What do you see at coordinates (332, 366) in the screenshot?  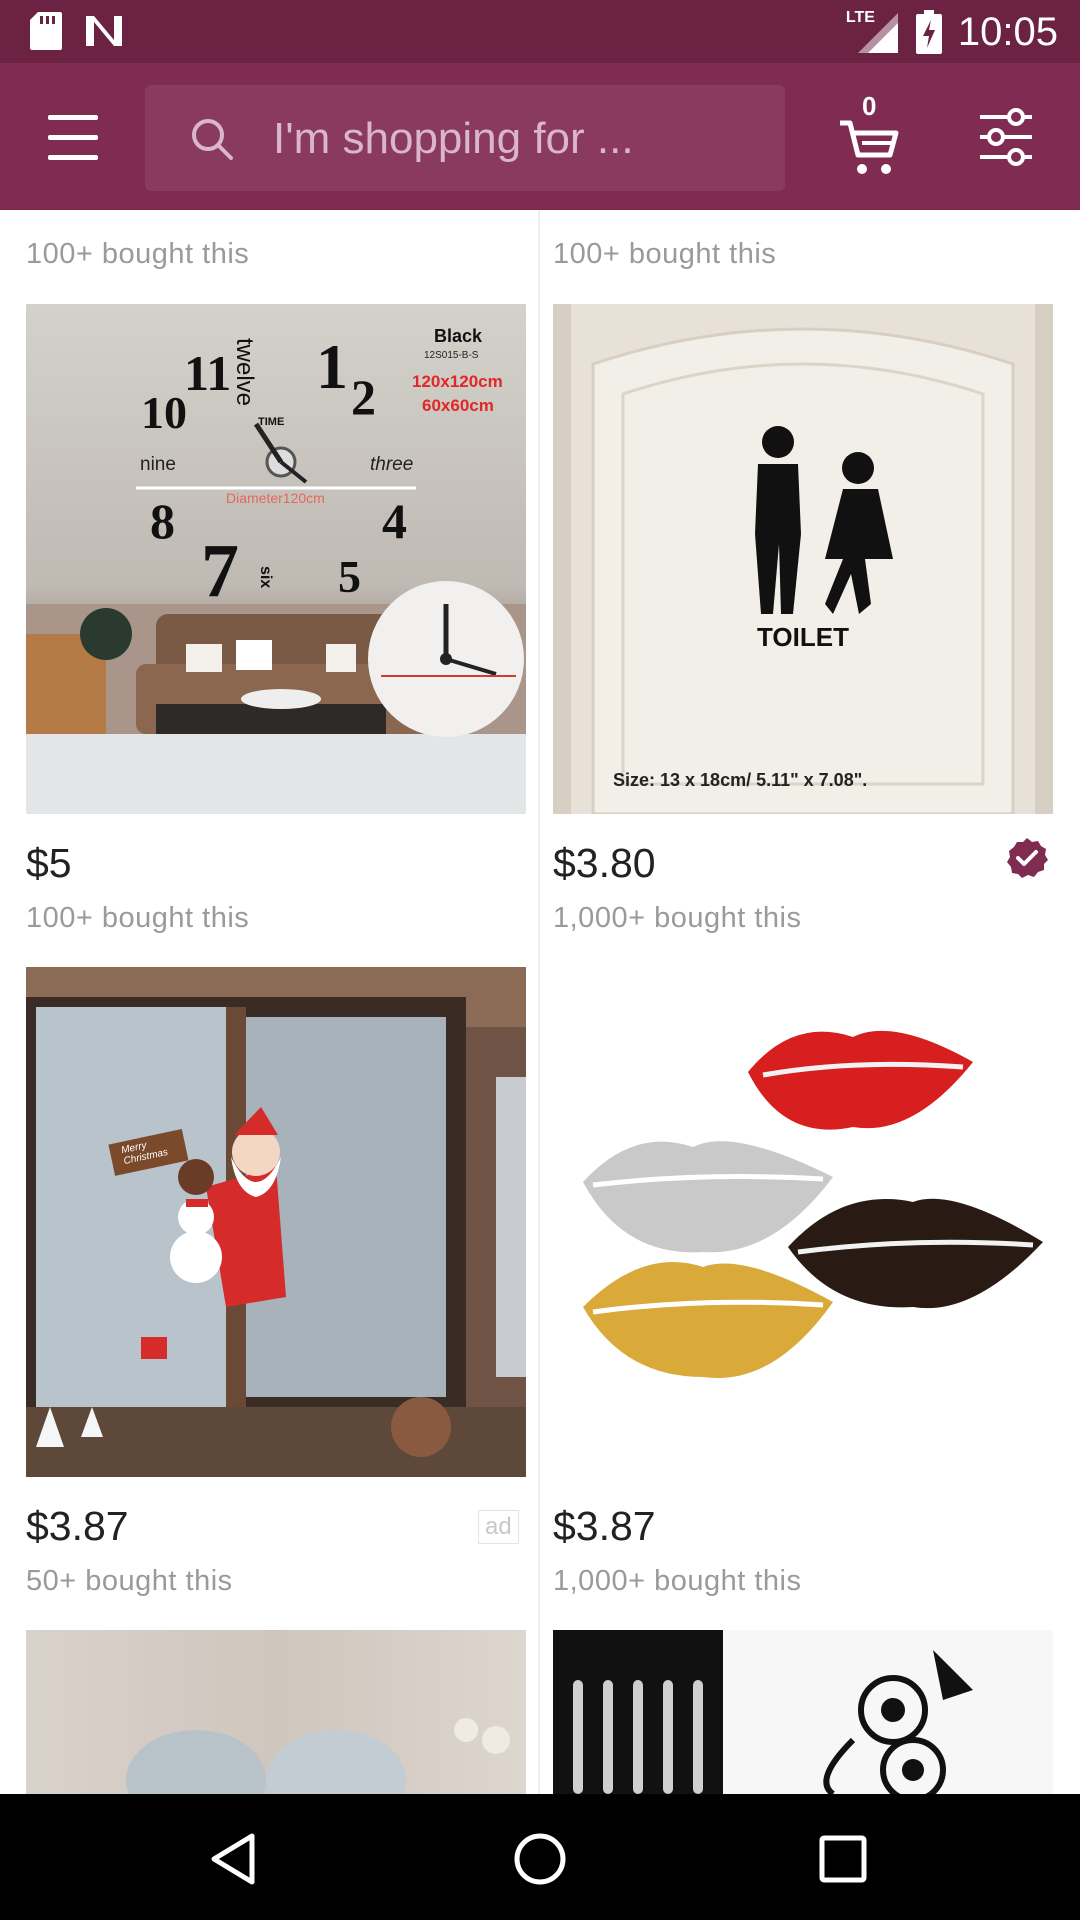 I see `clock-numeral: 1` at bounding box center [332, 366].